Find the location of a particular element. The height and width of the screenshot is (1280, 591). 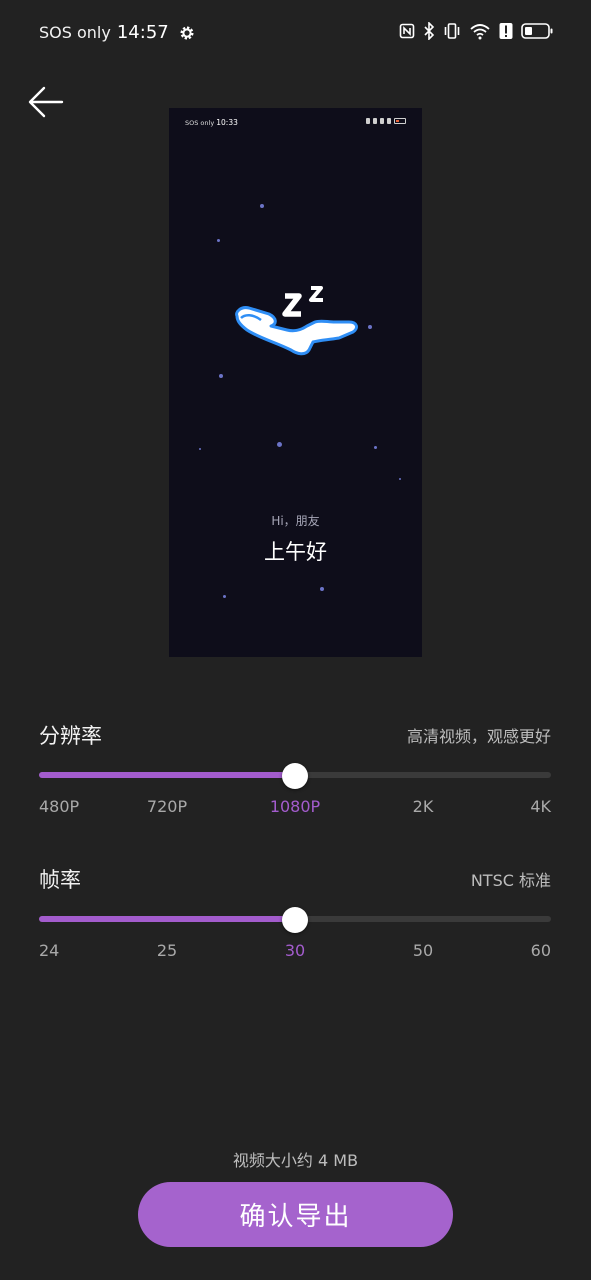

clock-text: 14:57 is located at coordinates (142, 32).